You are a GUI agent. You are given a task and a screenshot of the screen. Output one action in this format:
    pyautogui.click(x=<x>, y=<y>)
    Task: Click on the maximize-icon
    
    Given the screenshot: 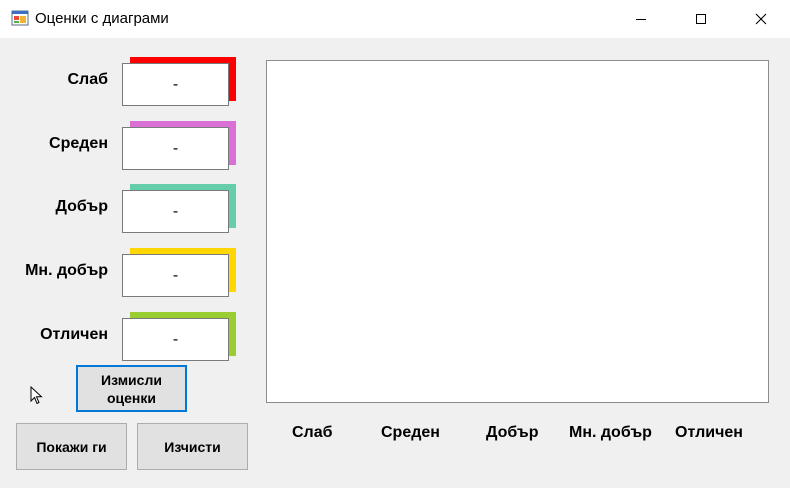 What is the action you would take?
    pyautogui.click(x=701, y=19)
    